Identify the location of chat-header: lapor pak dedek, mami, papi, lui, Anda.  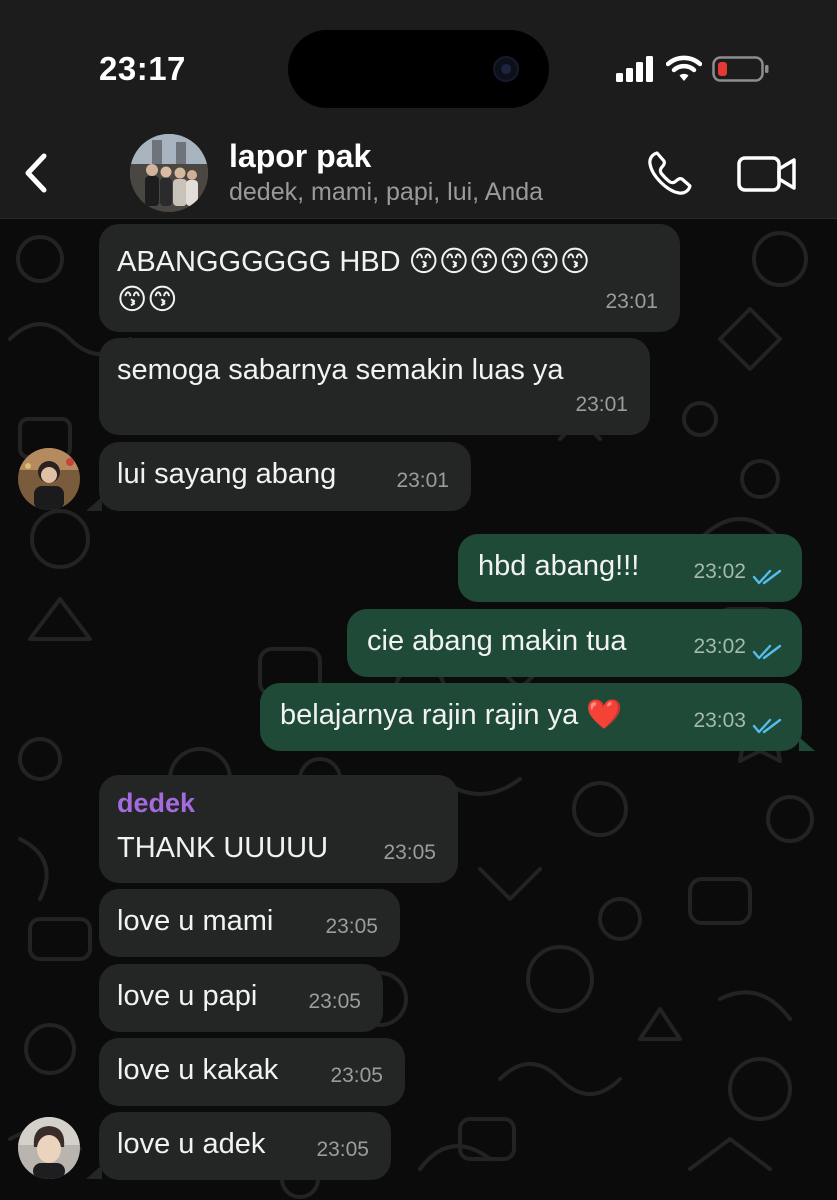
(418, 174).